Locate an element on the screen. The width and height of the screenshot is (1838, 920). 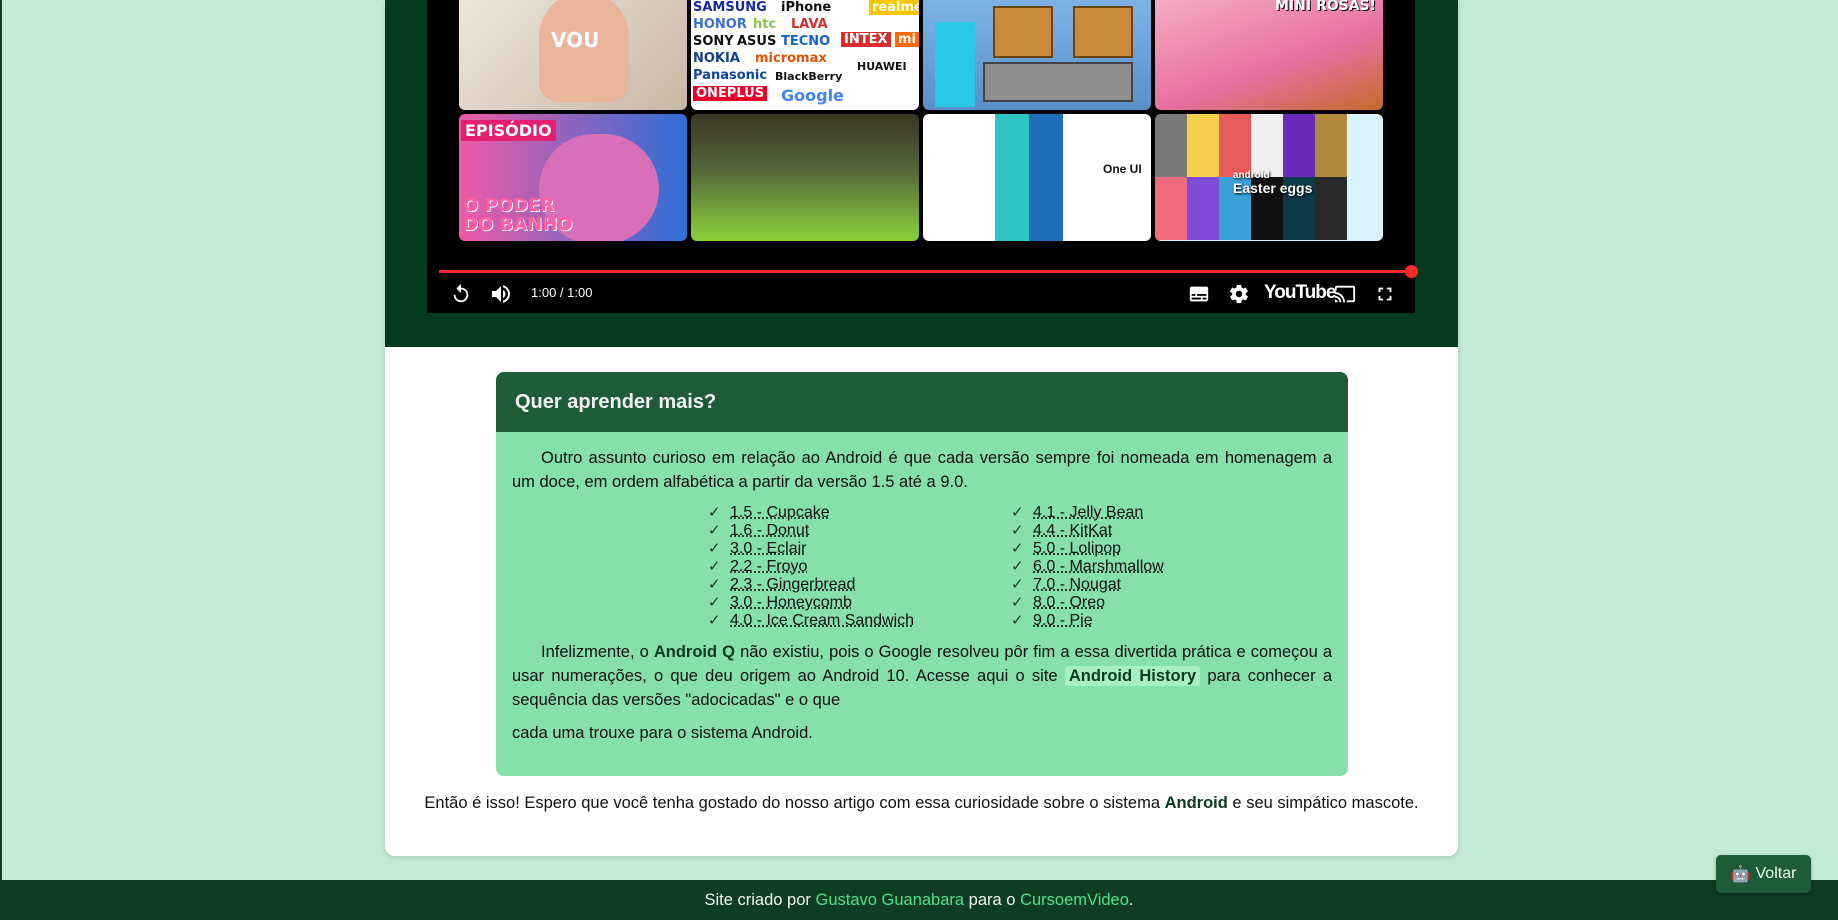
volume-button is located at coordinates (501, 294).